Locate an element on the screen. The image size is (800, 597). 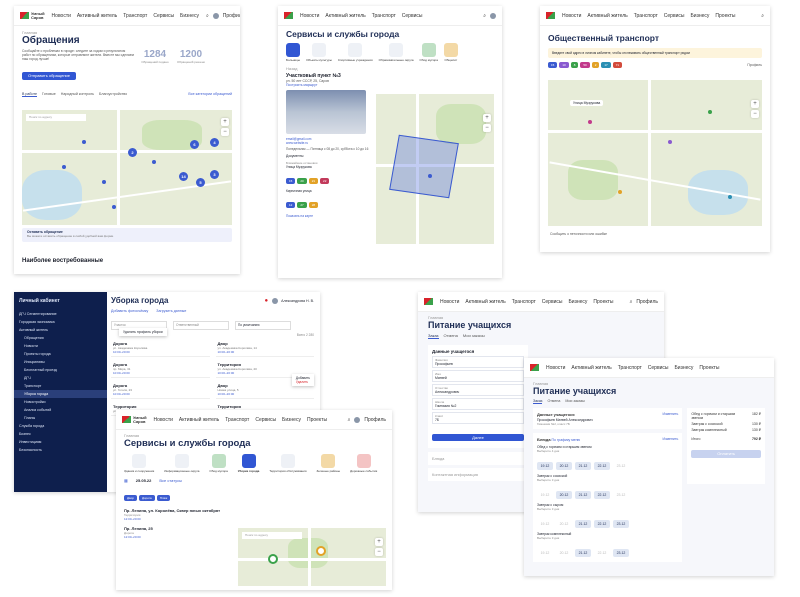
input-lastname: Фамилия Прокофьев is located at coordinates (478, 362).